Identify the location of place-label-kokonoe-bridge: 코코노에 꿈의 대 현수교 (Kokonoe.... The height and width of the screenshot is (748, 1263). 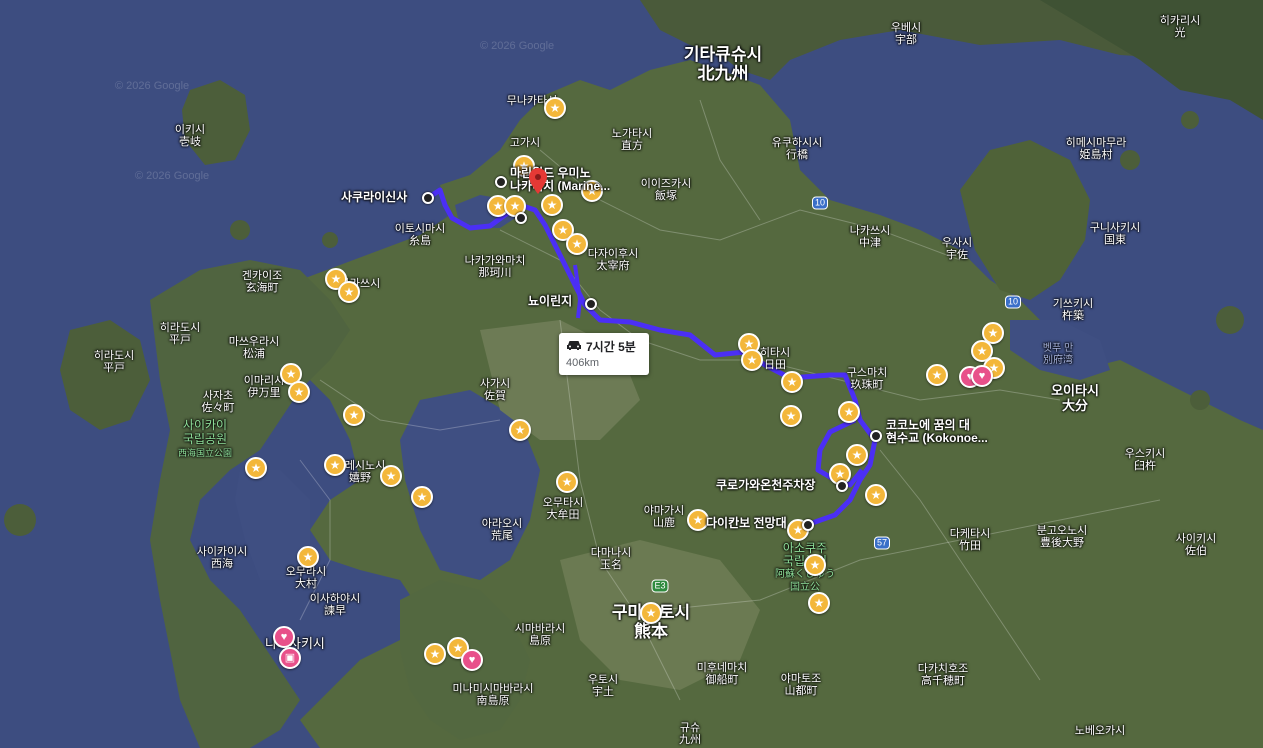
(937, 432).